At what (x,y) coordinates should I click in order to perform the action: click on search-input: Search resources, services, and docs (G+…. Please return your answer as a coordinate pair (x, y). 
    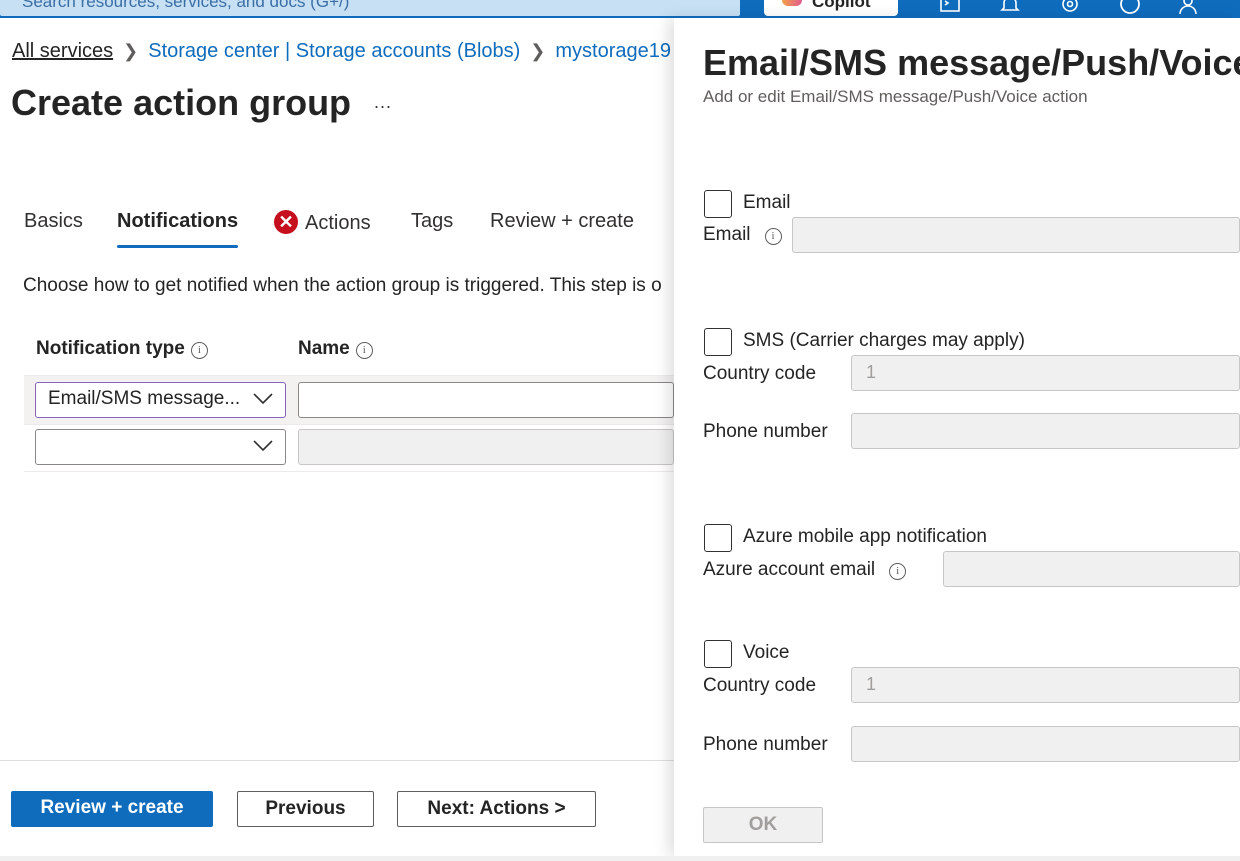
    Looking at the image, I should click on (370, 8).